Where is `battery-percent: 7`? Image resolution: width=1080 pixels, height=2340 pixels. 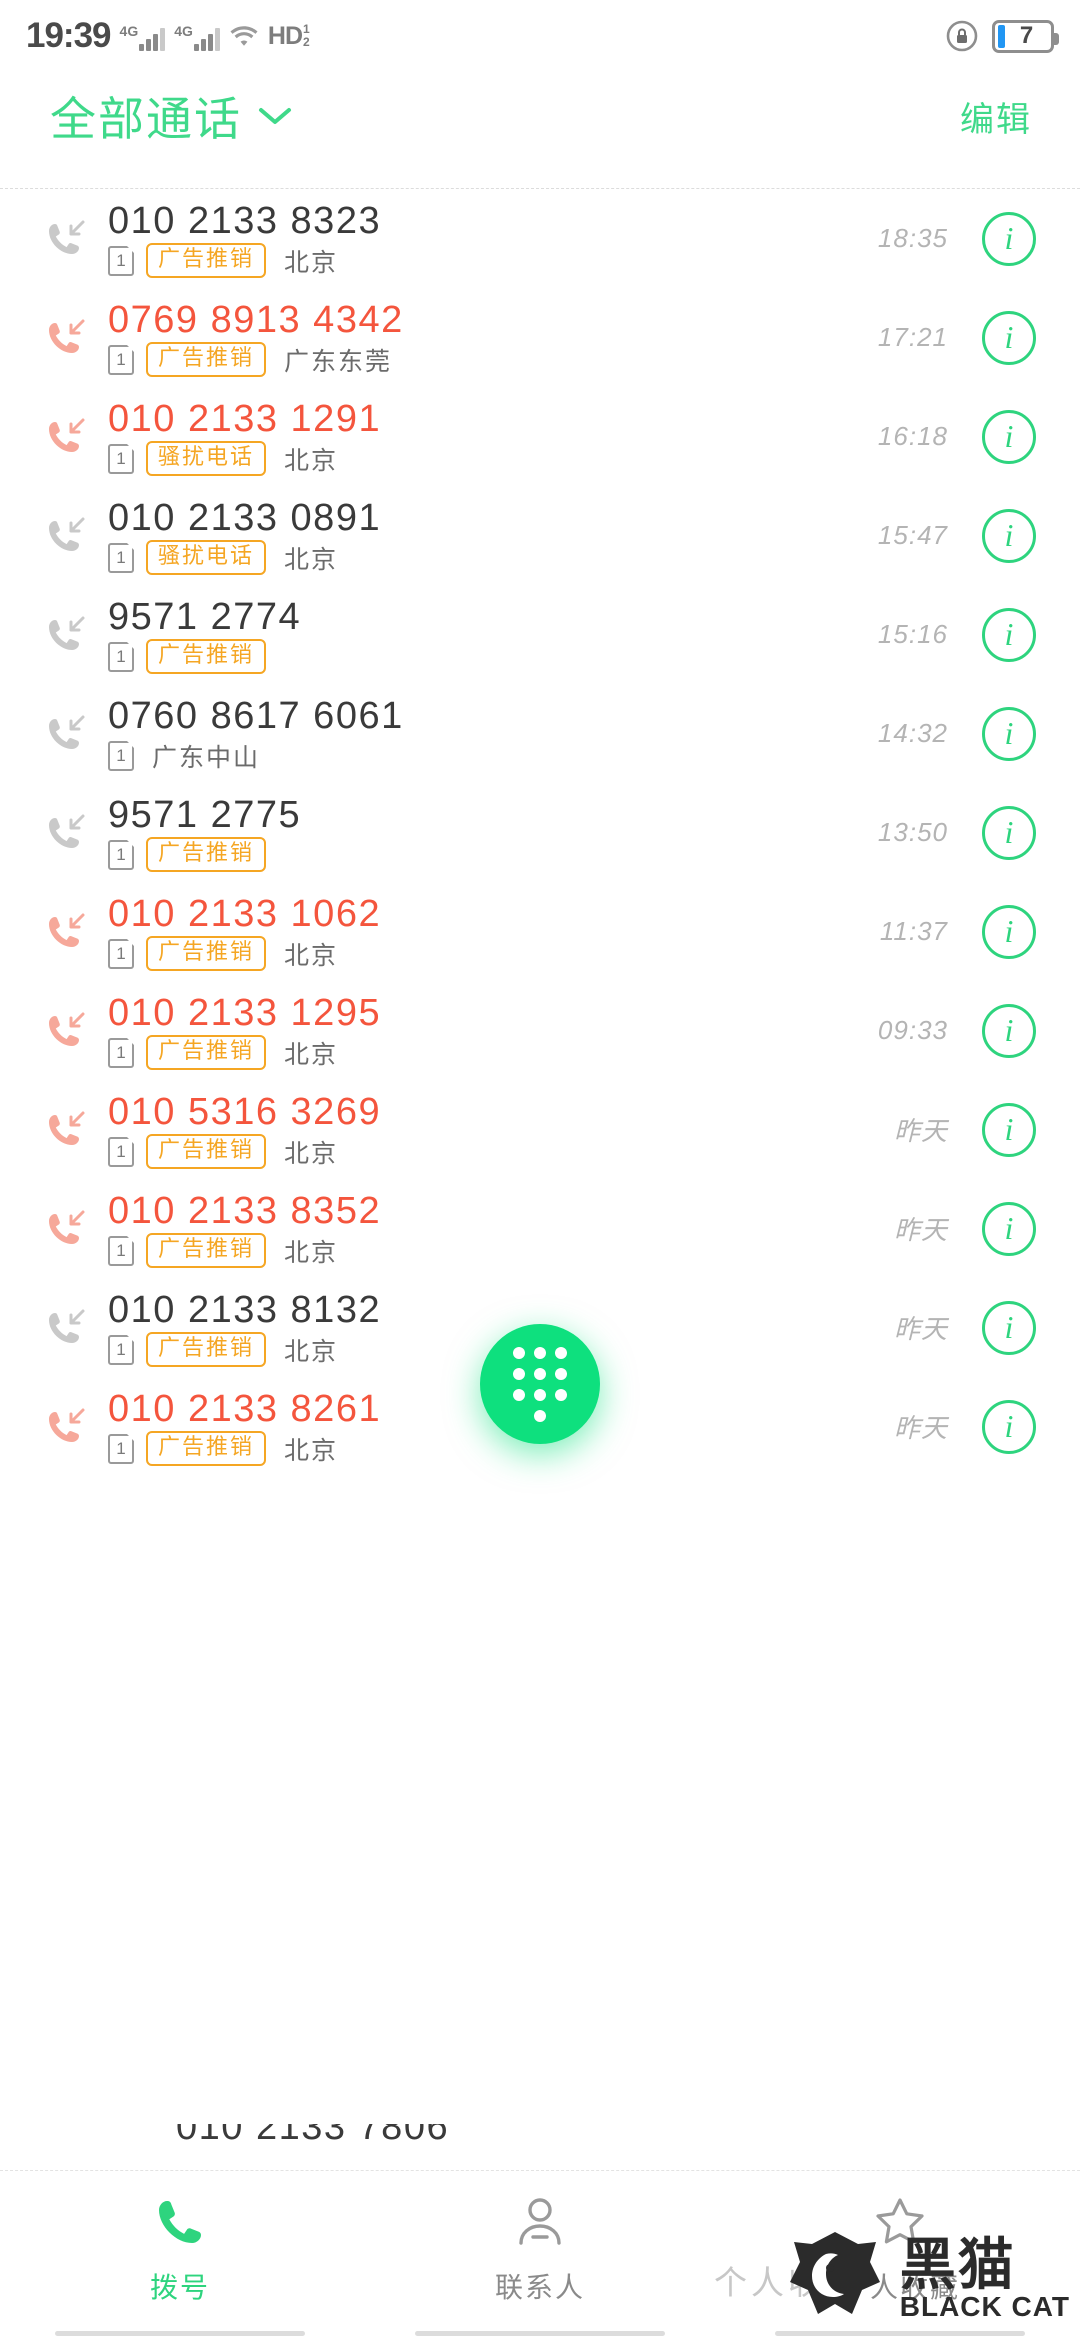 battery-percent: 7 is located at coordinates (1026, 35).